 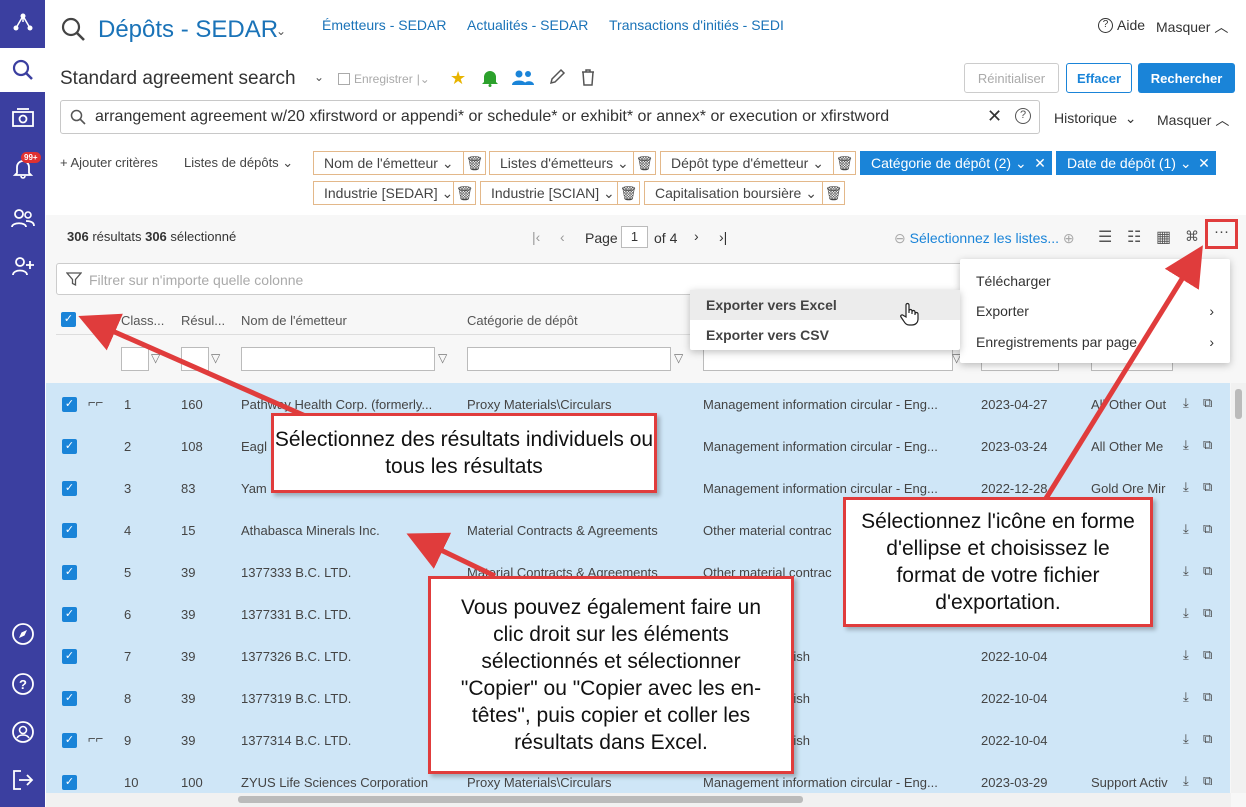 I want to click on filter-result-funnel-icon: ▽, so click(x=215, y=358).